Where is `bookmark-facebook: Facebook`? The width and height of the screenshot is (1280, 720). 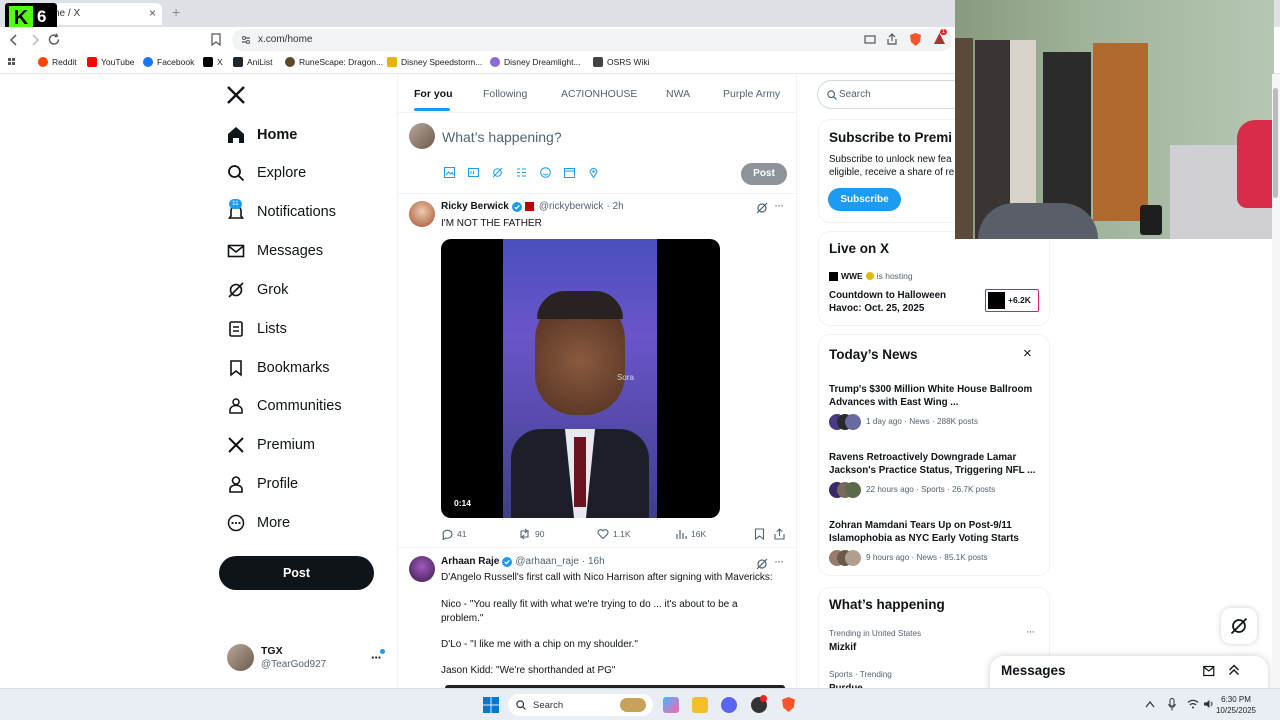
bookmark-facebook: Facebook is located at coordinates (168, 62).